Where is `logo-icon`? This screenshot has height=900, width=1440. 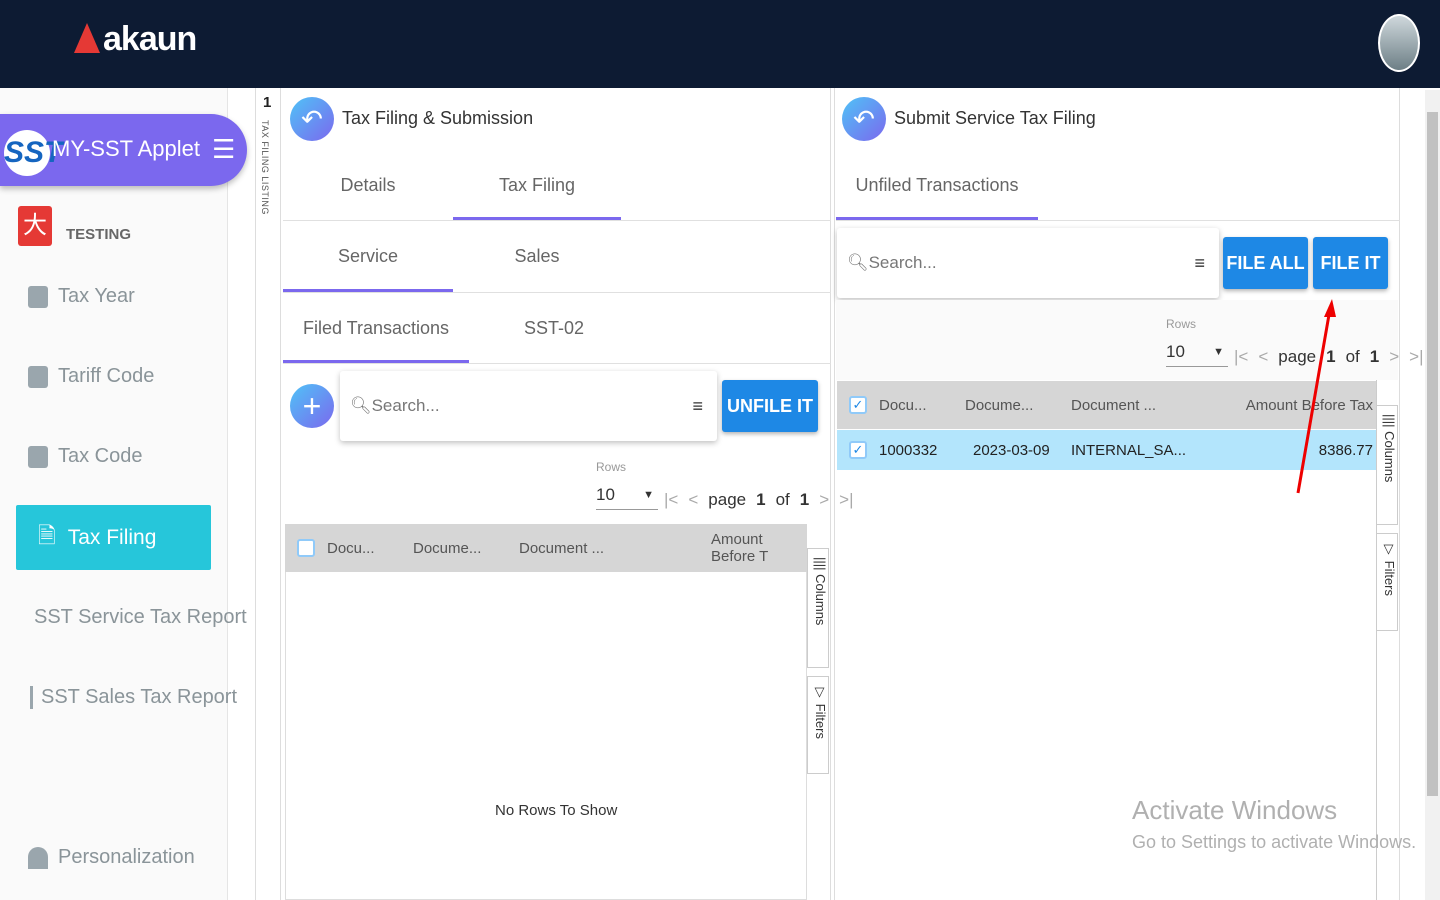 logo-icon is located at coordinates (87, 38).